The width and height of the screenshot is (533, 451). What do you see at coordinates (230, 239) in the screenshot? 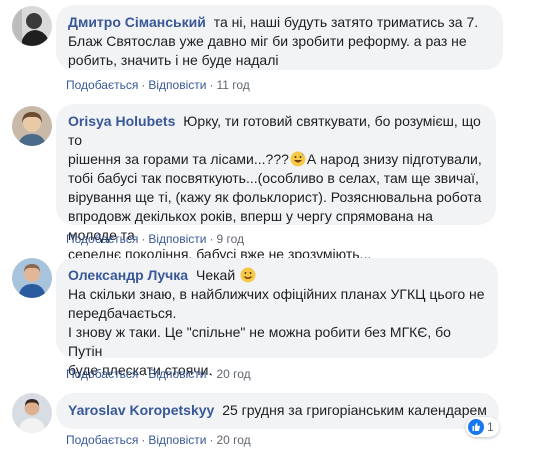
I see `timestamp: 9 год` at bounding box center [230, 239].